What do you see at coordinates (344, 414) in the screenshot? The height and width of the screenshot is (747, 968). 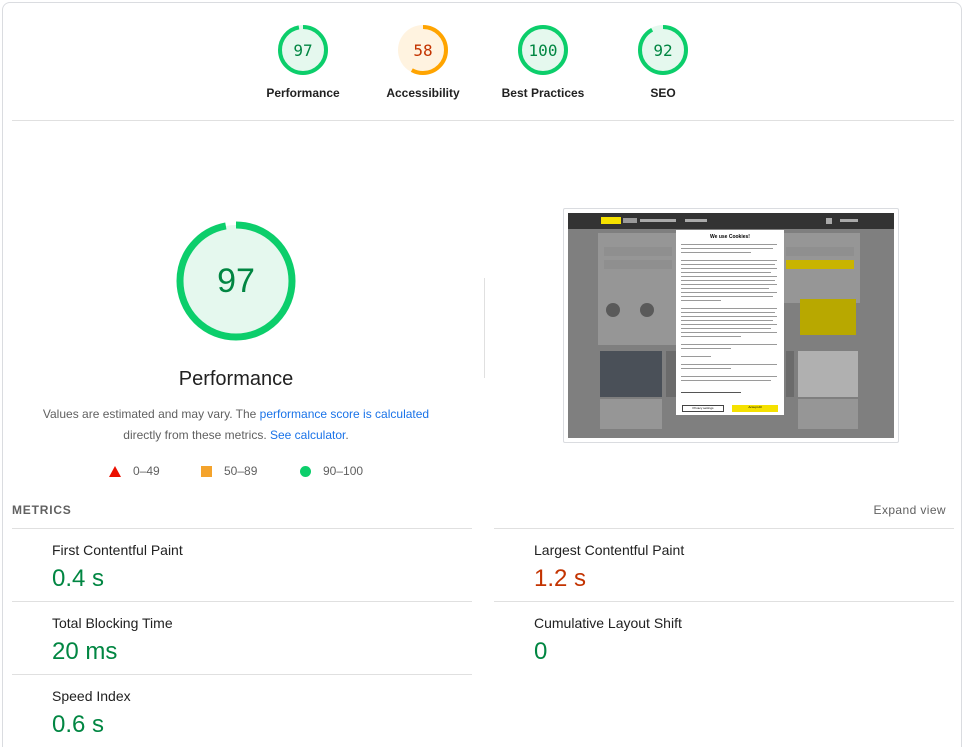 I see `performance-score-link: performance score is calculated` at bounding box center [344, 414].